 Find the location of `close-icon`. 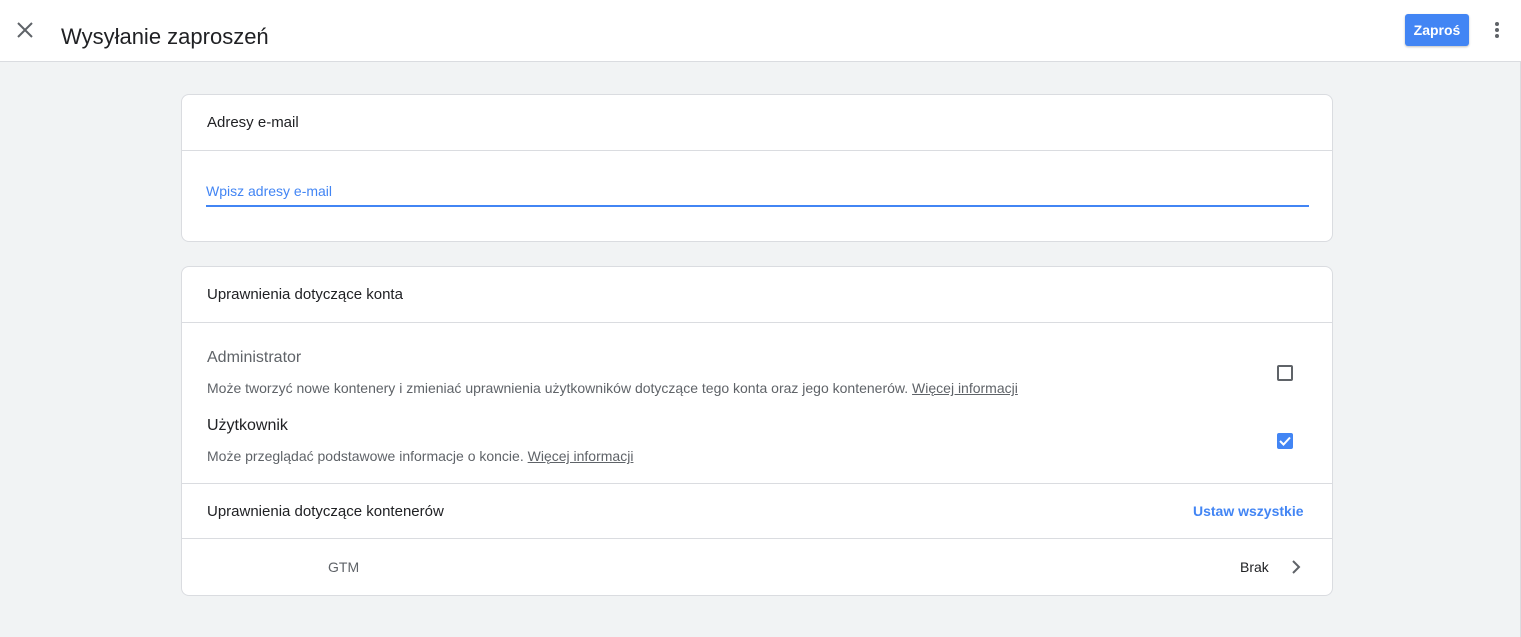

close-icon is located at coordinates (25, 30).